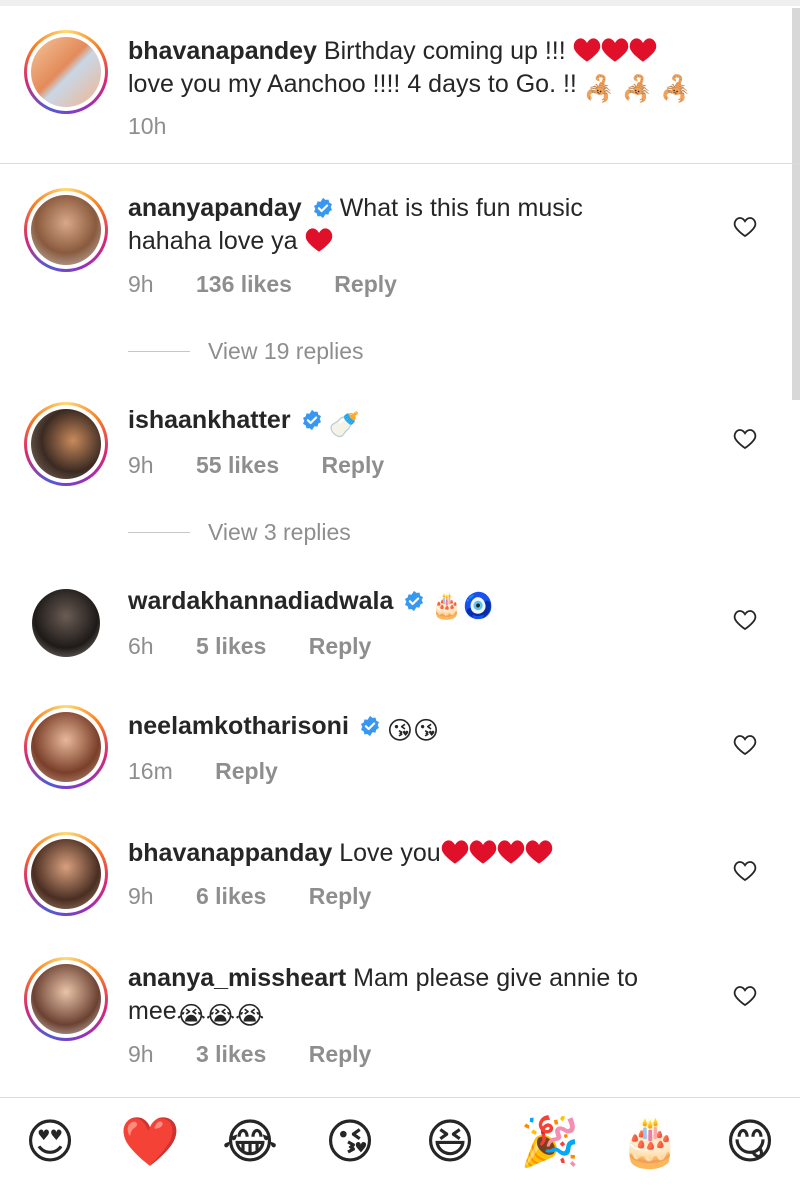 This screenshot has height=1191, width=800. What do you see at coordinates (461, 208) in the screenshot?
I see `comment-text: What is this fun music` at bounding box center [461, 208].